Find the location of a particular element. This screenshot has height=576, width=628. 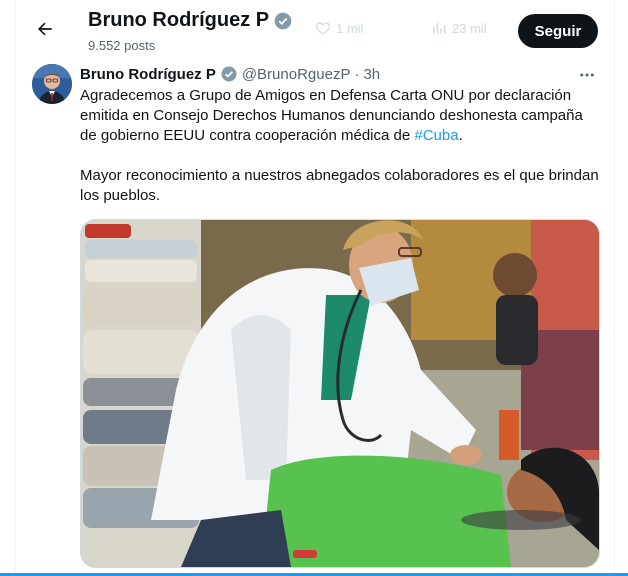

follow-button: Seguir is located at coordinates (558, 31).